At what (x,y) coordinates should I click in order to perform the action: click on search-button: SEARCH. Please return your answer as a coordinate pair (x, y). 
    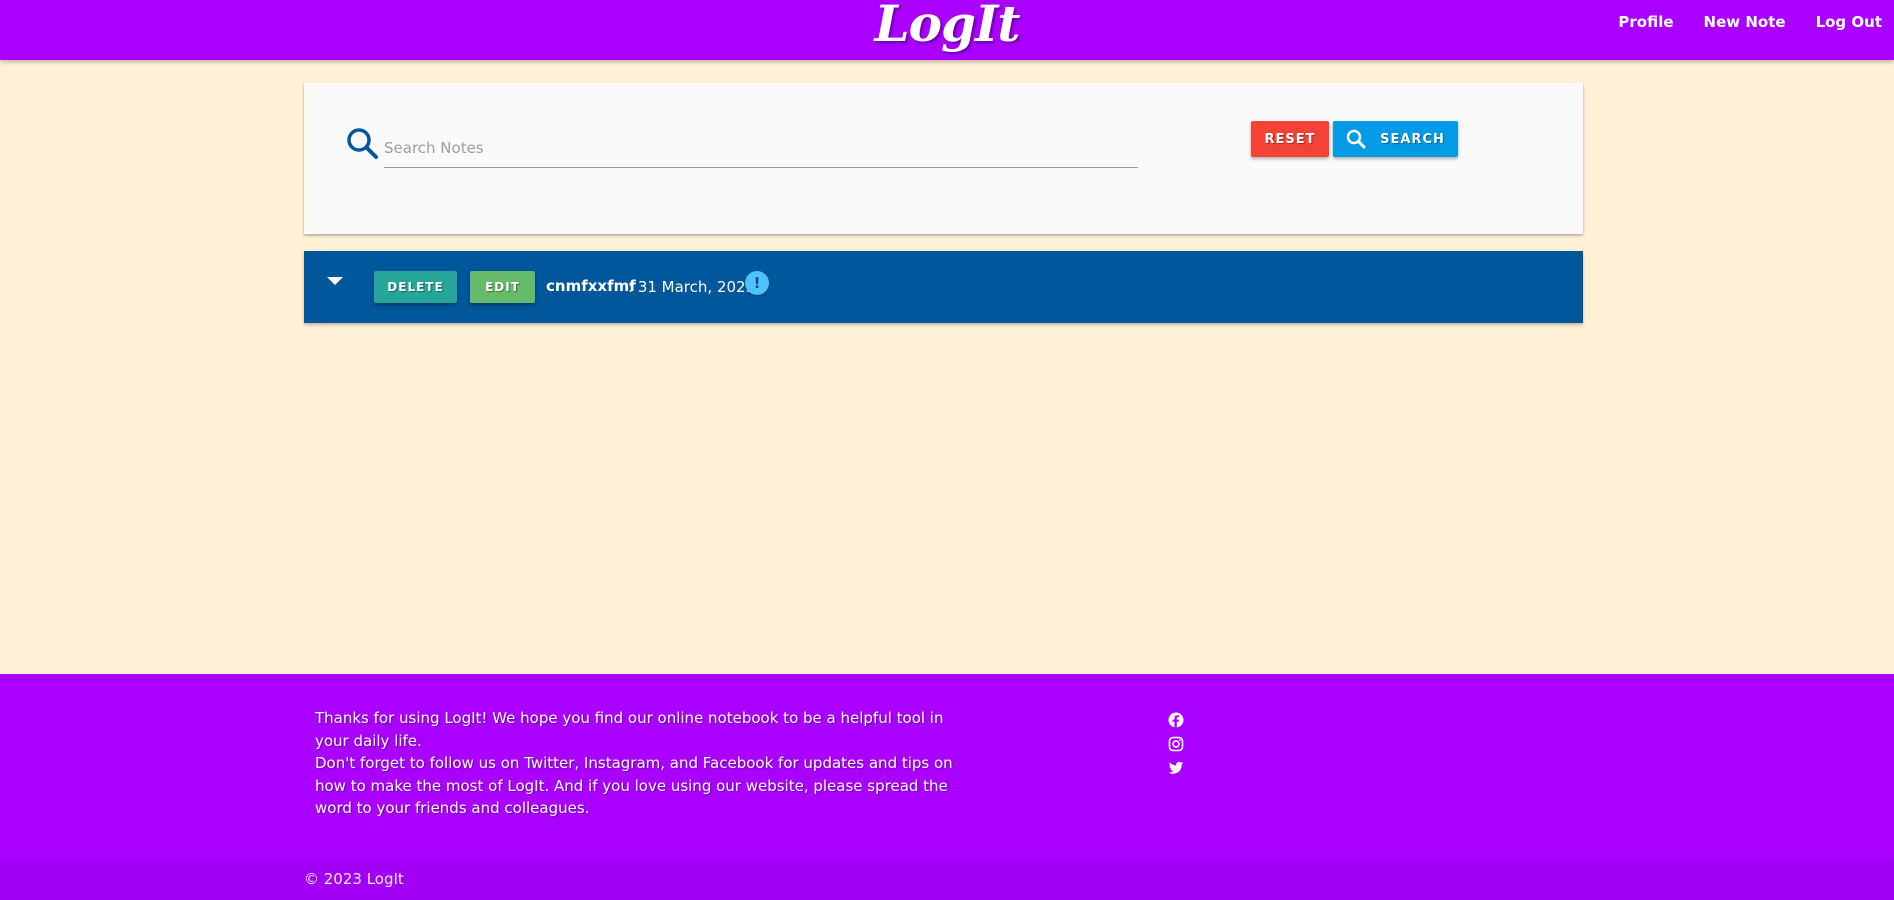
    Looking at the image, I should click on (1395, 139).